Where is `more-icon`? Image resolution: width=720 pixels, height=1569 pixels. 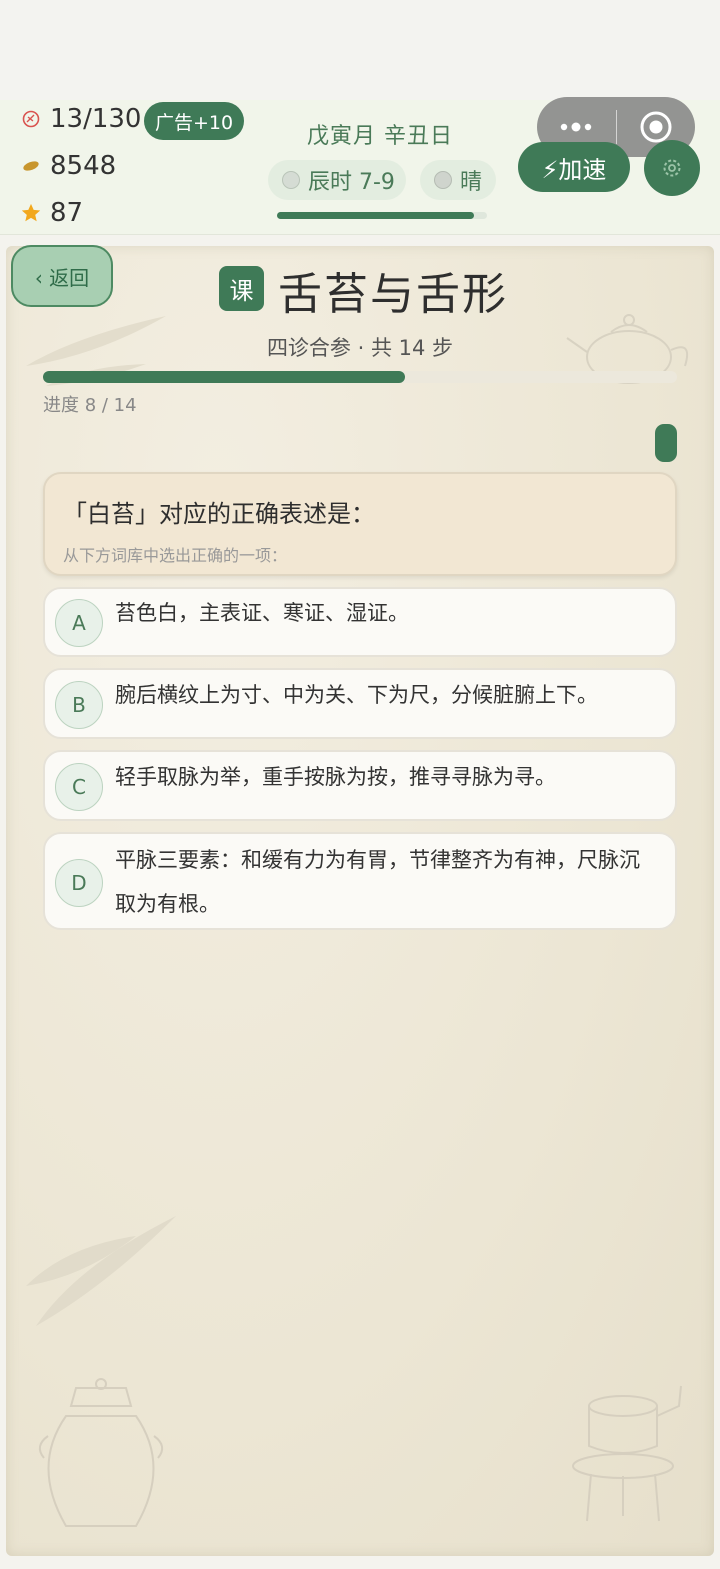
more-icon is located at coordinates (576, 127).